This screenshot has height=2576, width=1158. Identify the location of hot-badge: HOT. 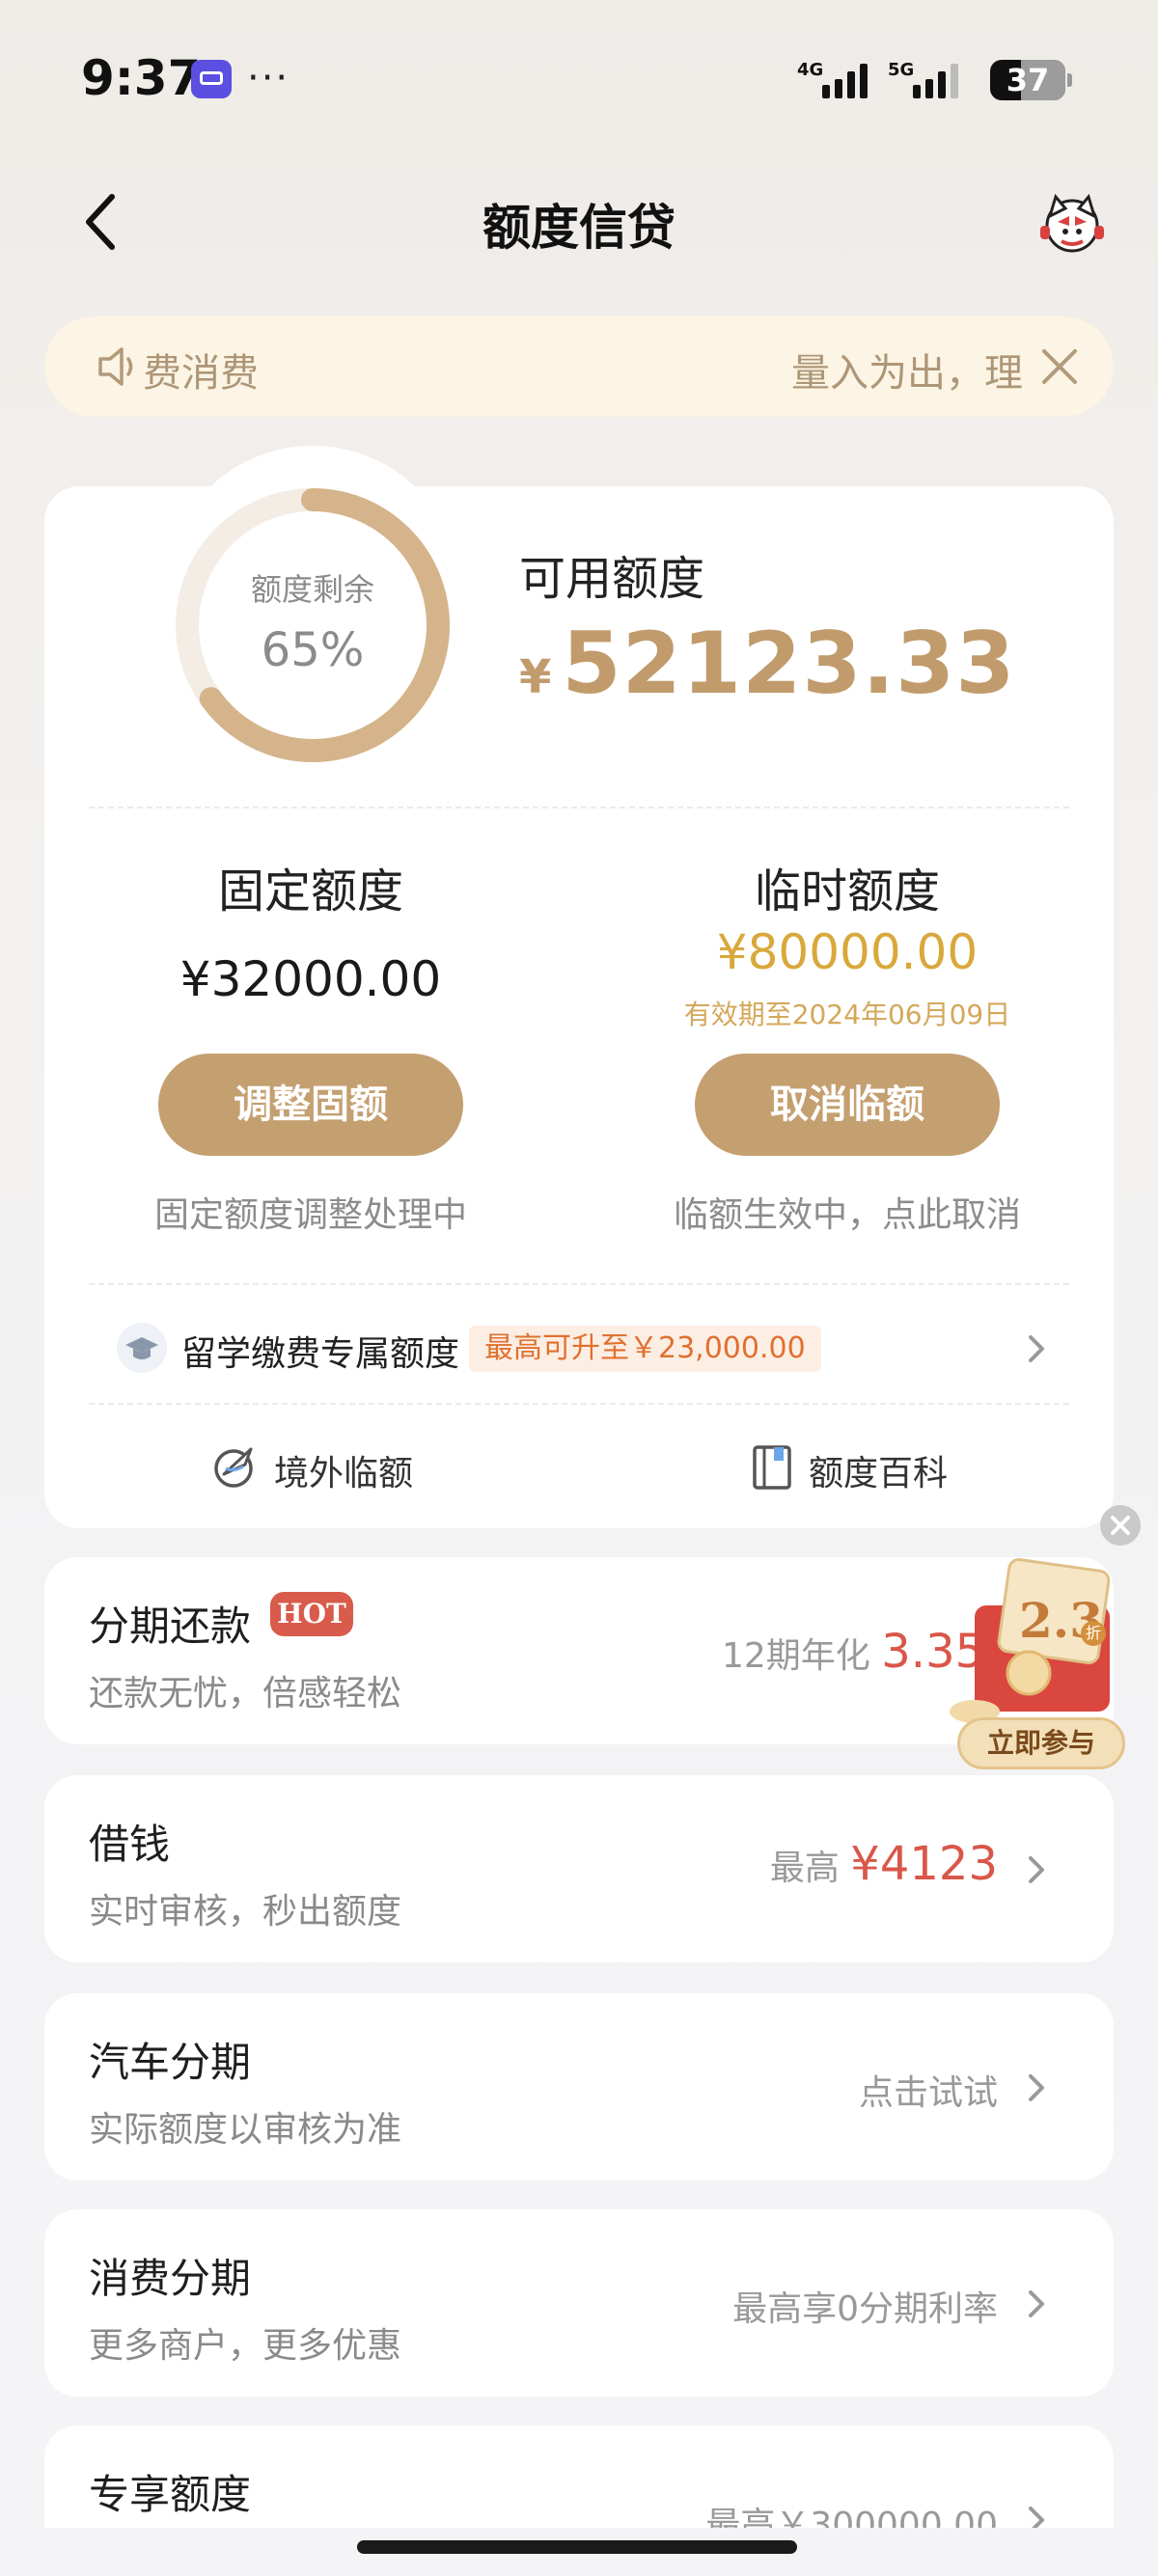
(311, 1614).